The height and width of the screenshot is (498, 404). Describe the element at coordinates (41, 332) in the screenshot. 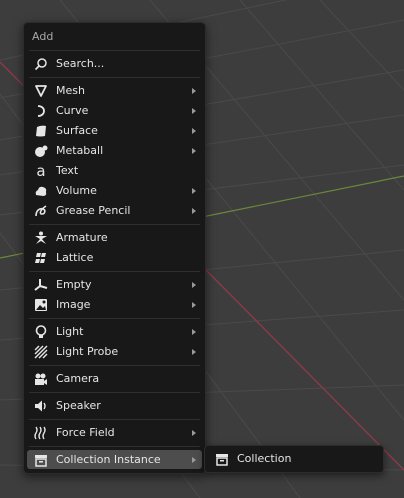

I see `light-icon` at that location.